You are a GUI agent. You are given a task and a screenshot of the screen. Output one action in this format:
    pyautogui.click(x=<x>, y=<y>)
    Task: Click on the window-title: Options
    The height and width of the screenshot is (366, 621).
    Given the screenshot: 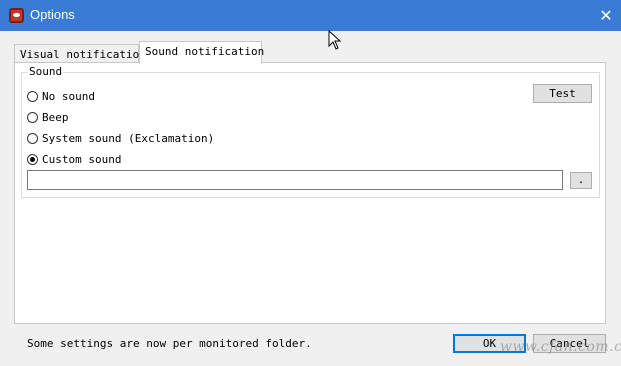 What is the action you would take?
    pyautogui.click(x=52, y=14)
    